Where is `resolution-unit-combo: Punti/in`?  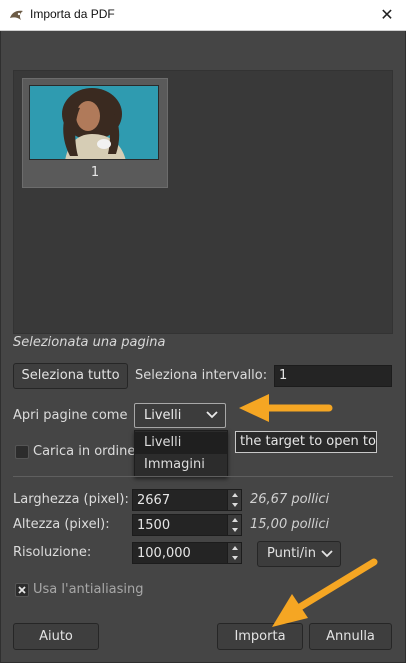
resolution-unit-combo: Punti/in is located at coordinates (299, 554).